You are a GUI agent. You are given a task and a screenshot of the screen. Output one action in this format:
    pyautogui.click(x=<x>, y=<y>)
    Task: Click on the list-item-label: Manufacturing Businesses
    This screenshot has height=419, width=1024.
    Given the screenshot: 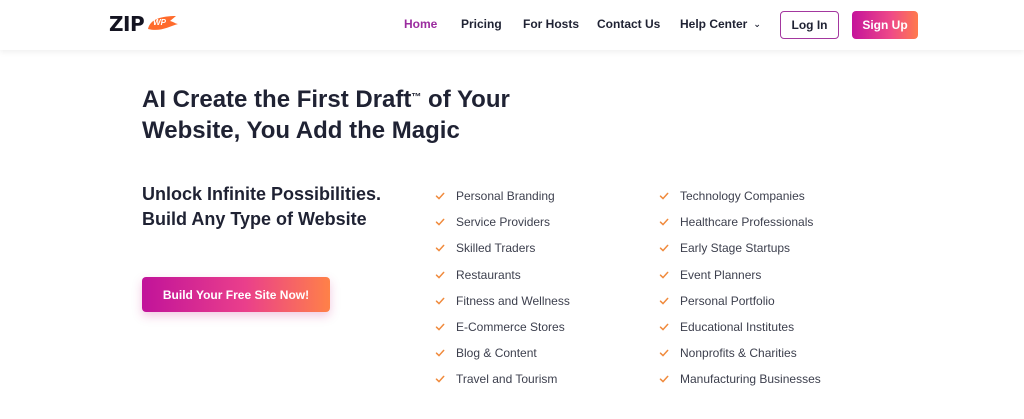 What is the action you would take?
    pyautogui.click(x=750, y=379)
    